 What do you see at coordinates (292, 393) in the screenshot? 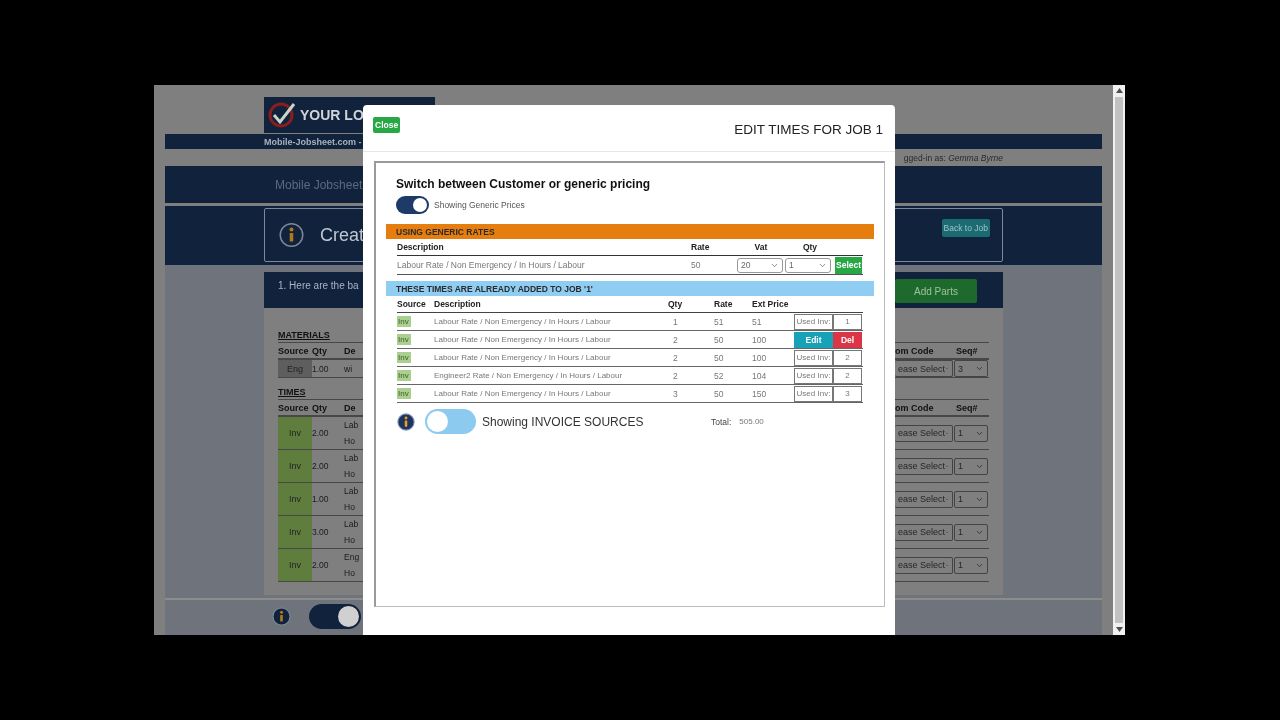
I see `section-title: TIMES` at bounding box center [292, 393].